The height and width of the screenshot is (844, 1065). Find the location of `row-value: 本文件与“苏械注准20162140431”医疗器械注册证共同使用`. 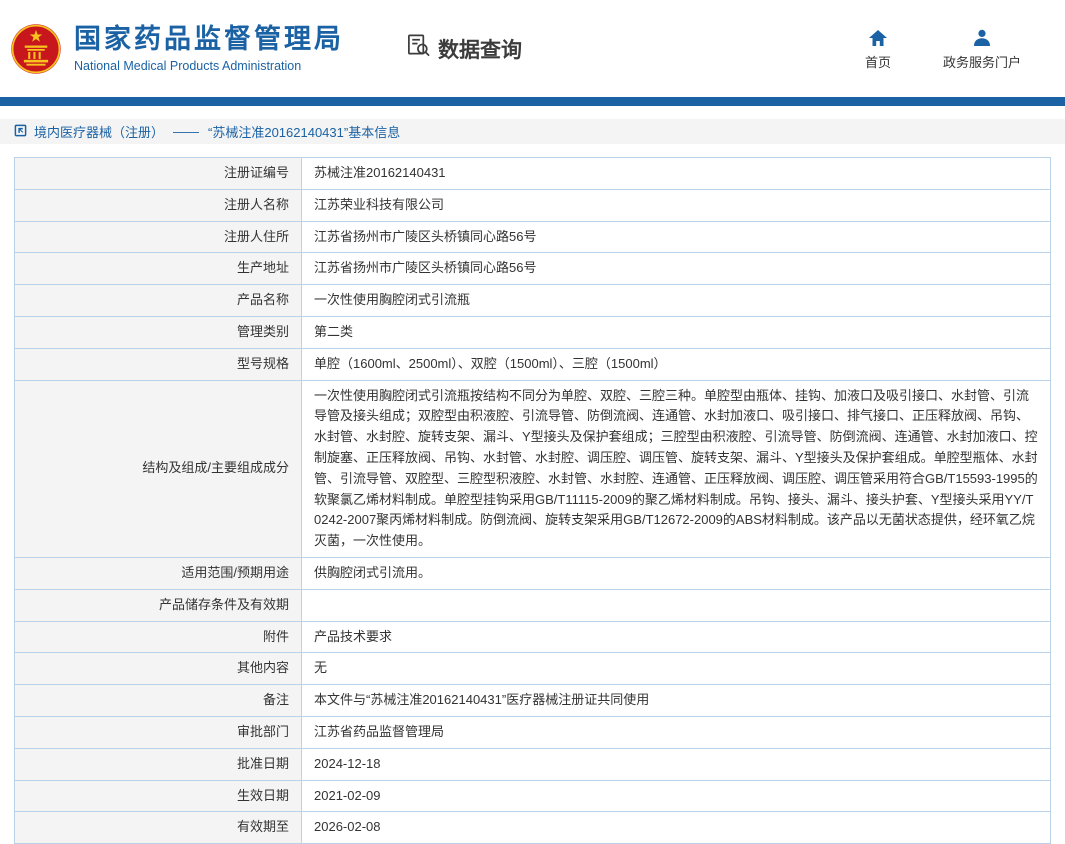

row-value: 本文件与“苏械注准20162140431”医疗器械注册证共同使用 is located at coordinates (676, 700).